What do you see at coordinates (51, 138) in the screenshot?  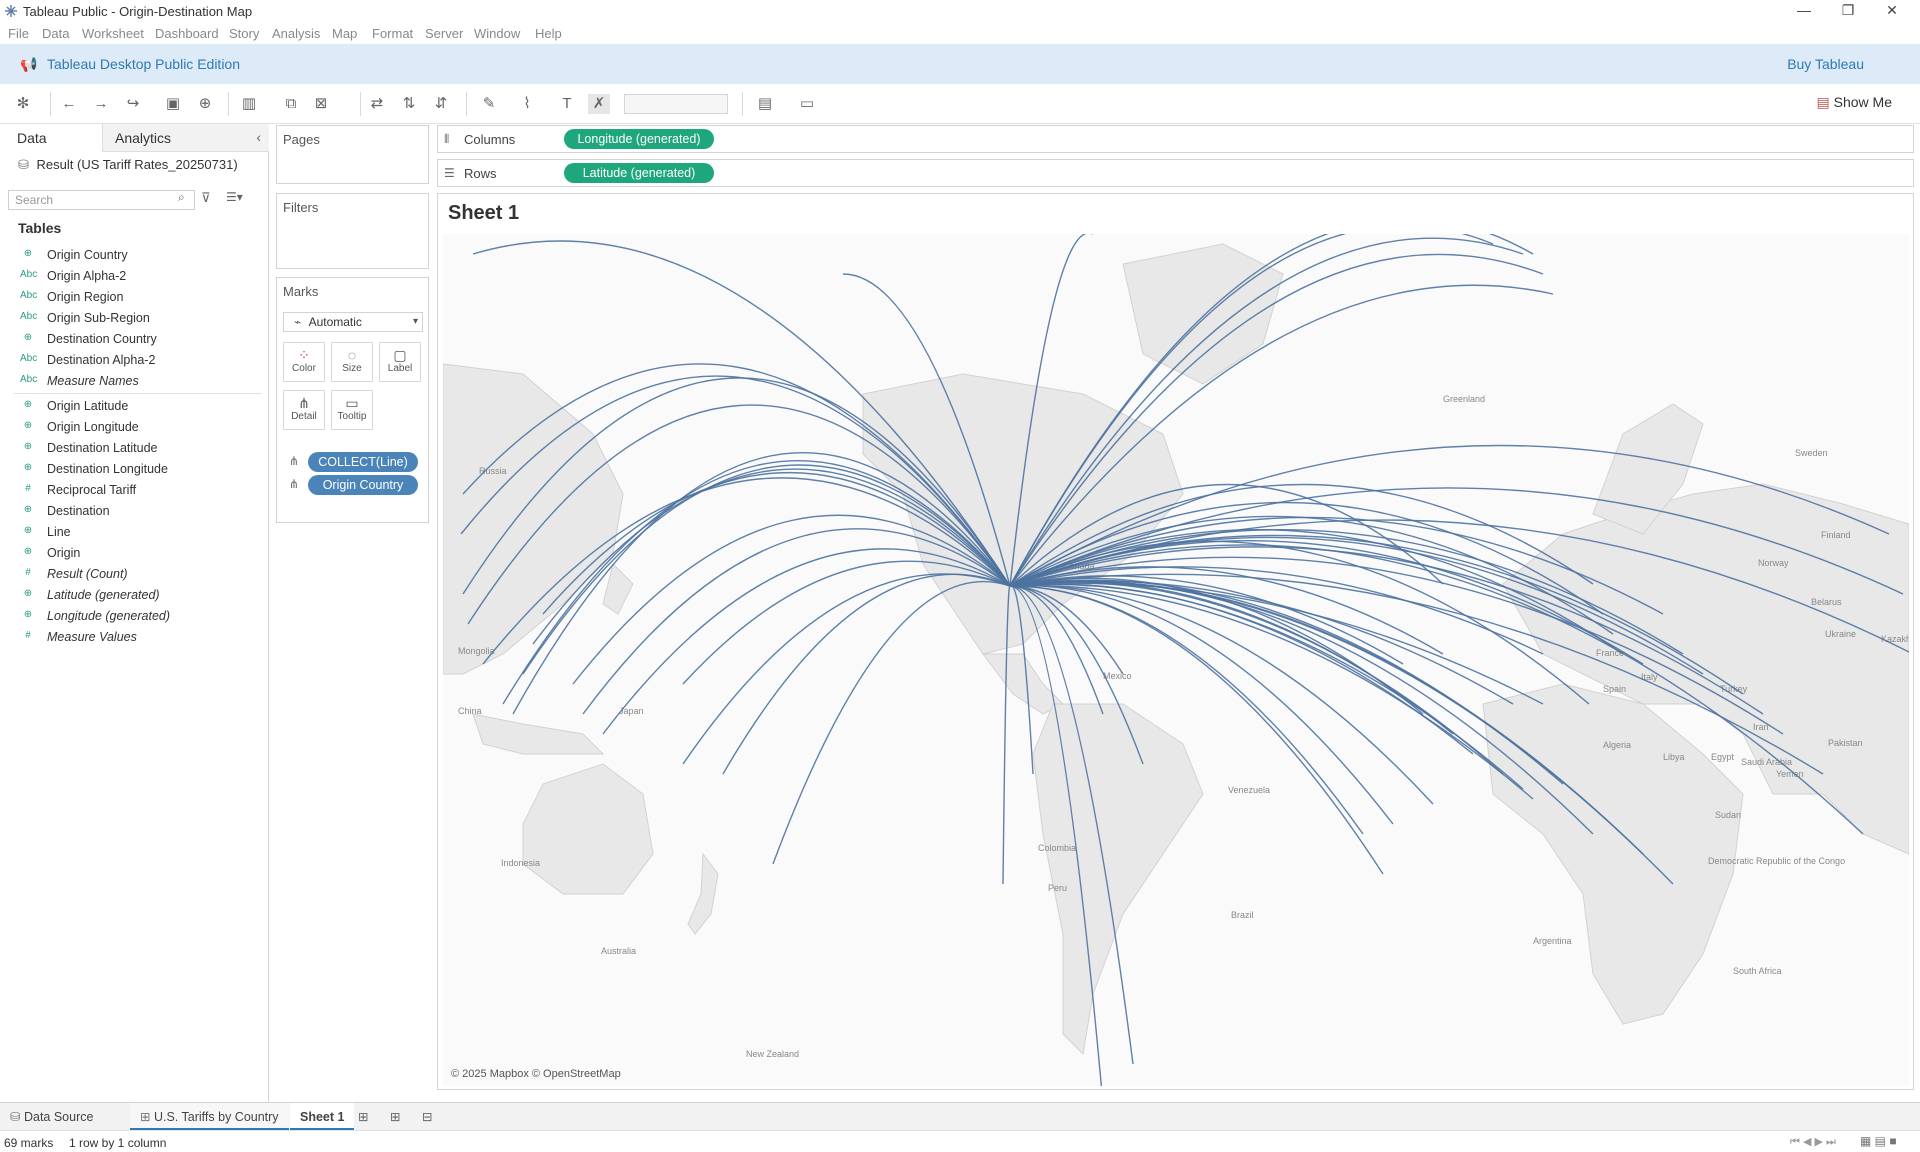 I see `tab-data: Data` at bounding box center [51, 138].